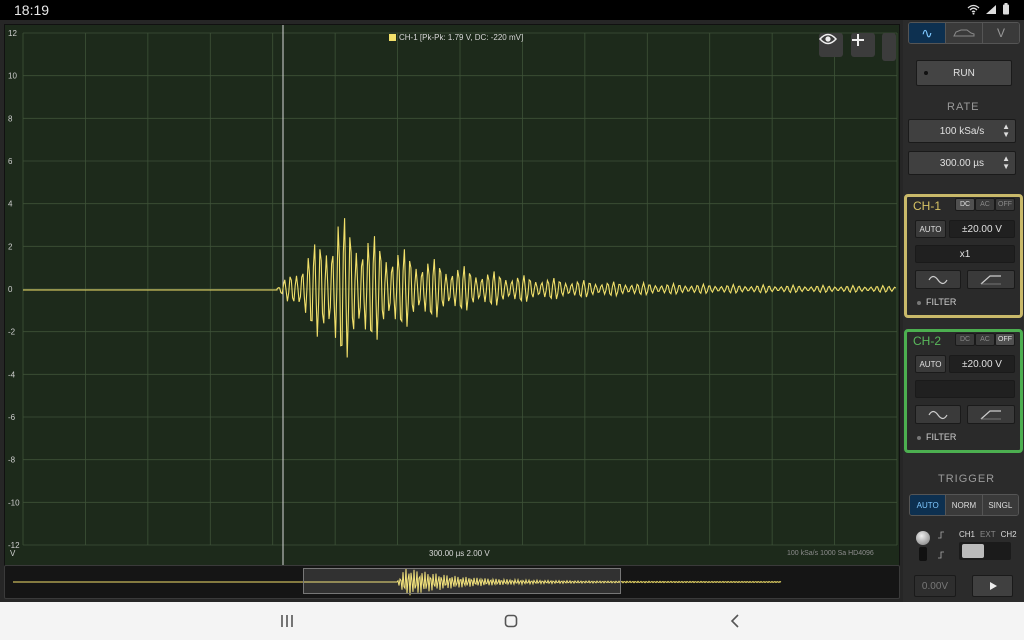  Describe the element at coordinates (12, 460) in the screenshot. I see `y-tick-label: -8` at that location.